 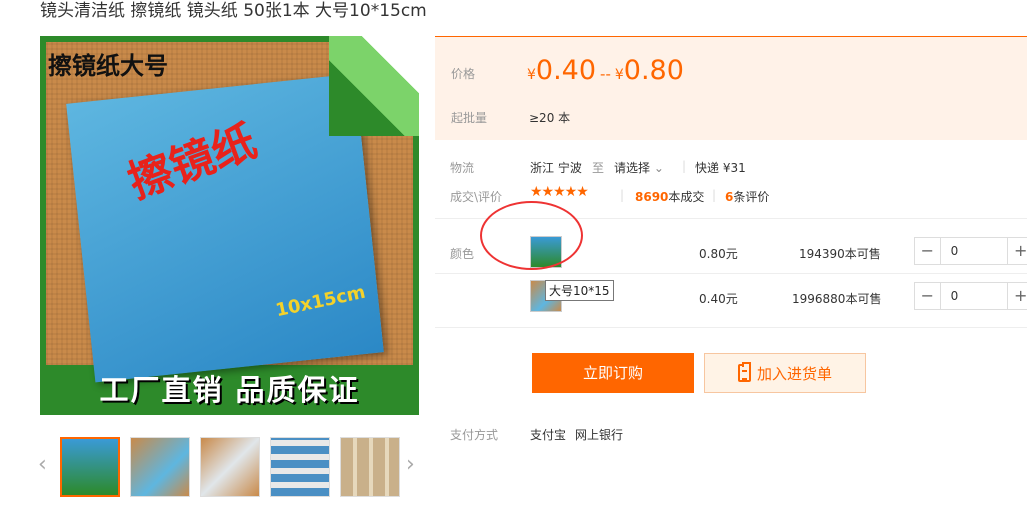 What do you see at coordinates (744, 372) in the screenshot?
I see `clipboard-icon` at bounding box center [744, 372].